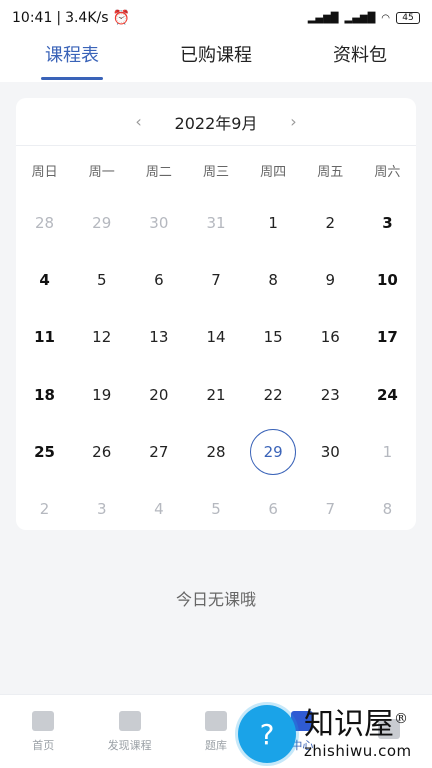 This screenshot has height=768, width=432. I want to click on weekday-label: 周四, so click(273, 172).